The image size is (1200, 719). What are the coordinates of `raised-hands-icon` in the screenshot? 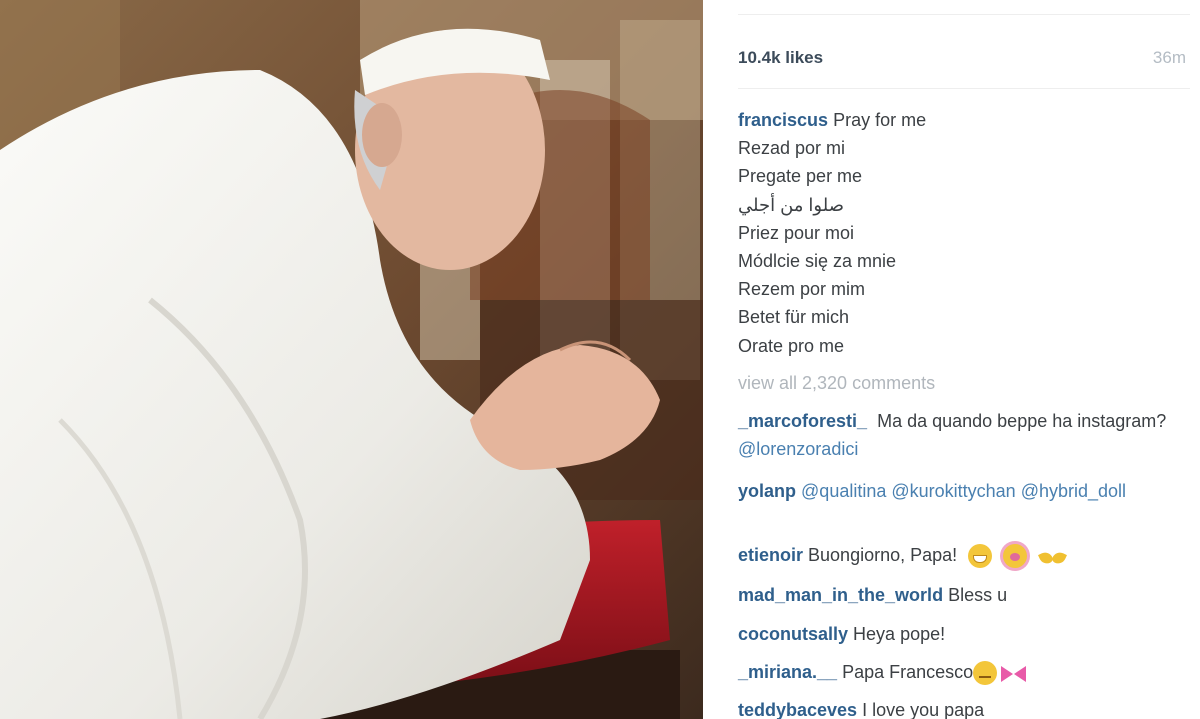 It's located at (1053, 556).